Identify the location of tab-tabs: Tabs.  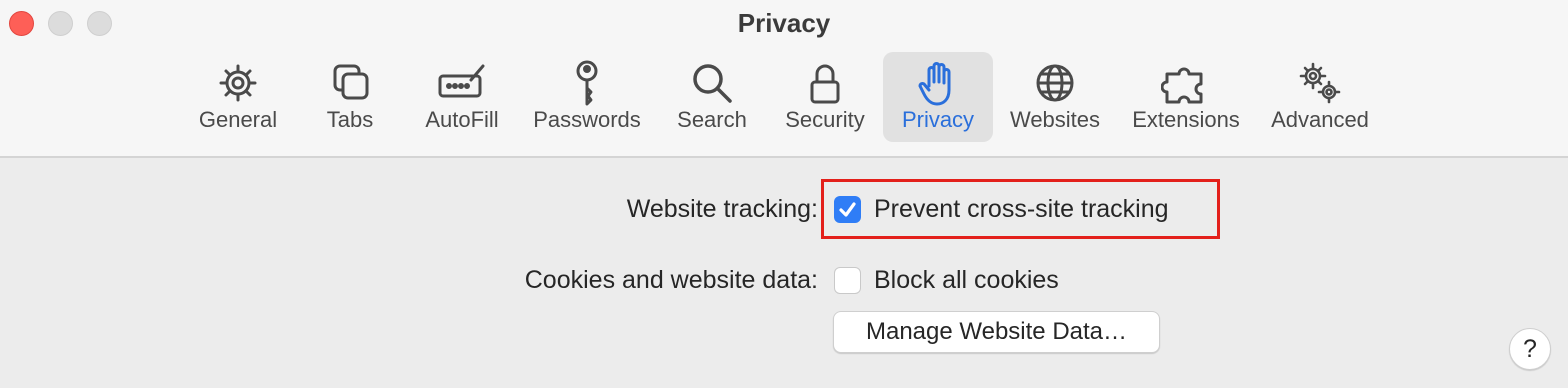
(350, 97).